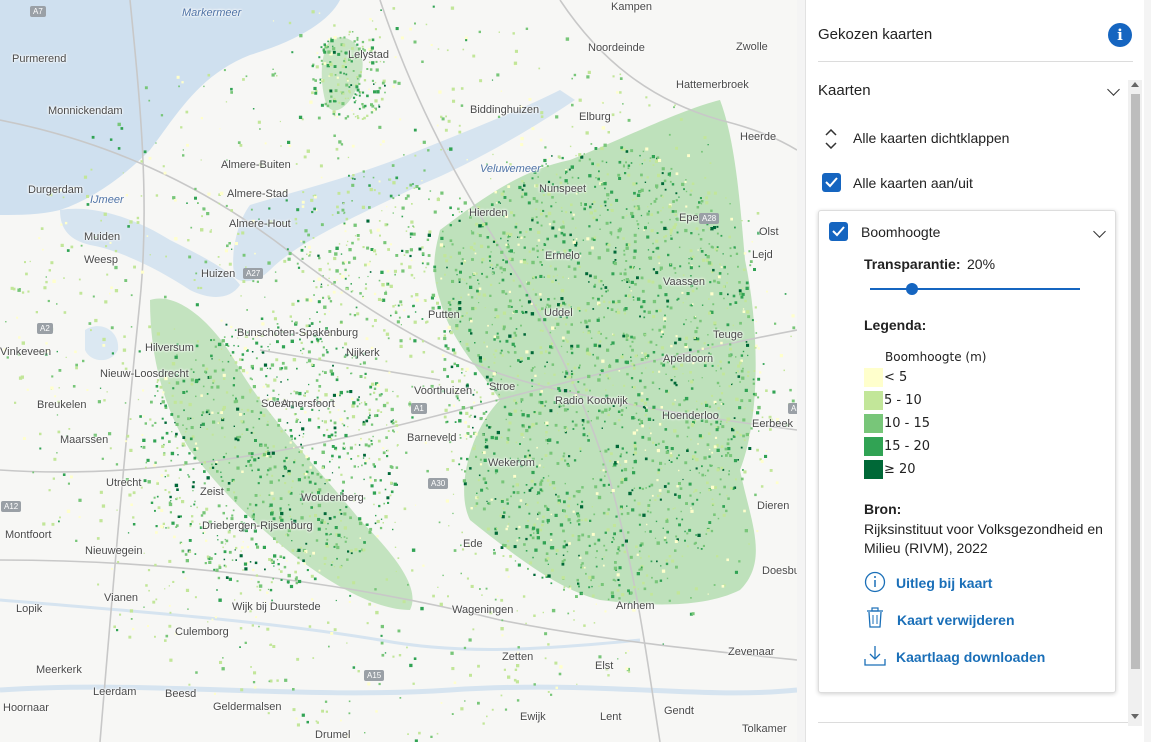 This screenshot has height=742, width=1151. I want to click on scrollbar, so click(1135, 403).